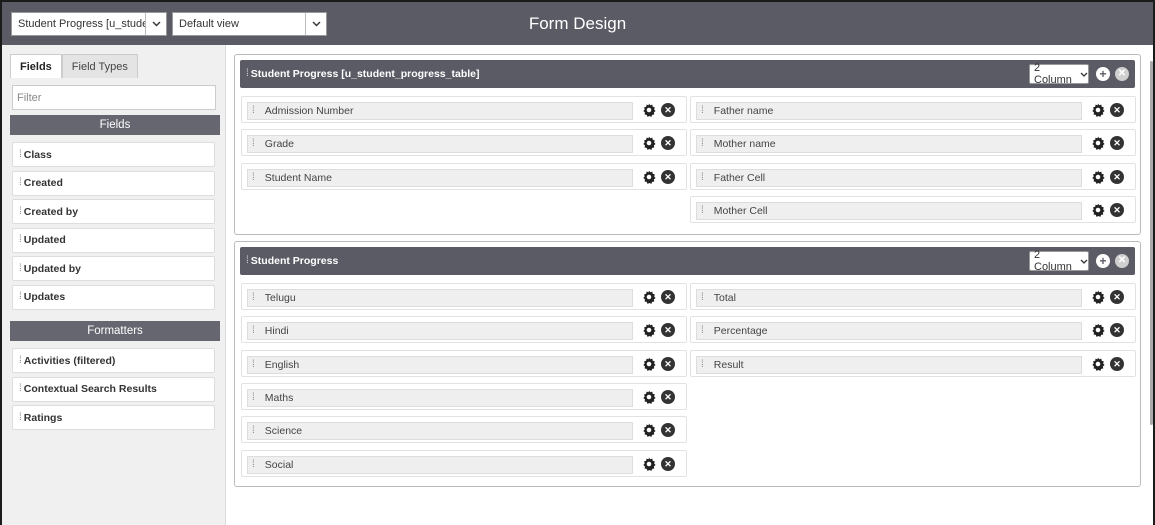  Describe the element at coordinates (36, 66) in the screenshot. I see `tab-fields: Fields` at that location.